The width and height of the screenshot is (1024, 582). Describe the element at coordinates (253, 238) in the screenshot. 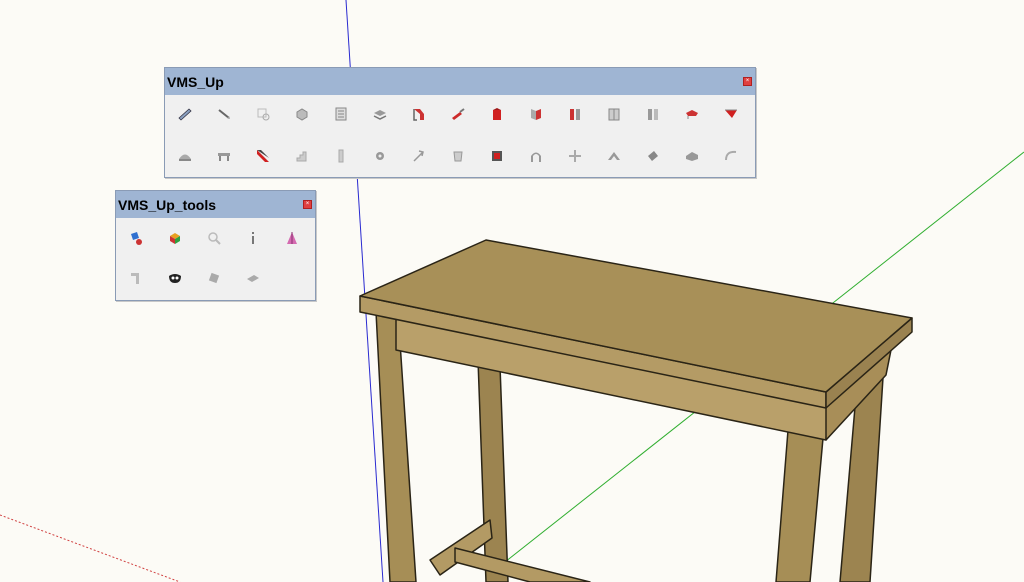

I see `info-icon` at that location.